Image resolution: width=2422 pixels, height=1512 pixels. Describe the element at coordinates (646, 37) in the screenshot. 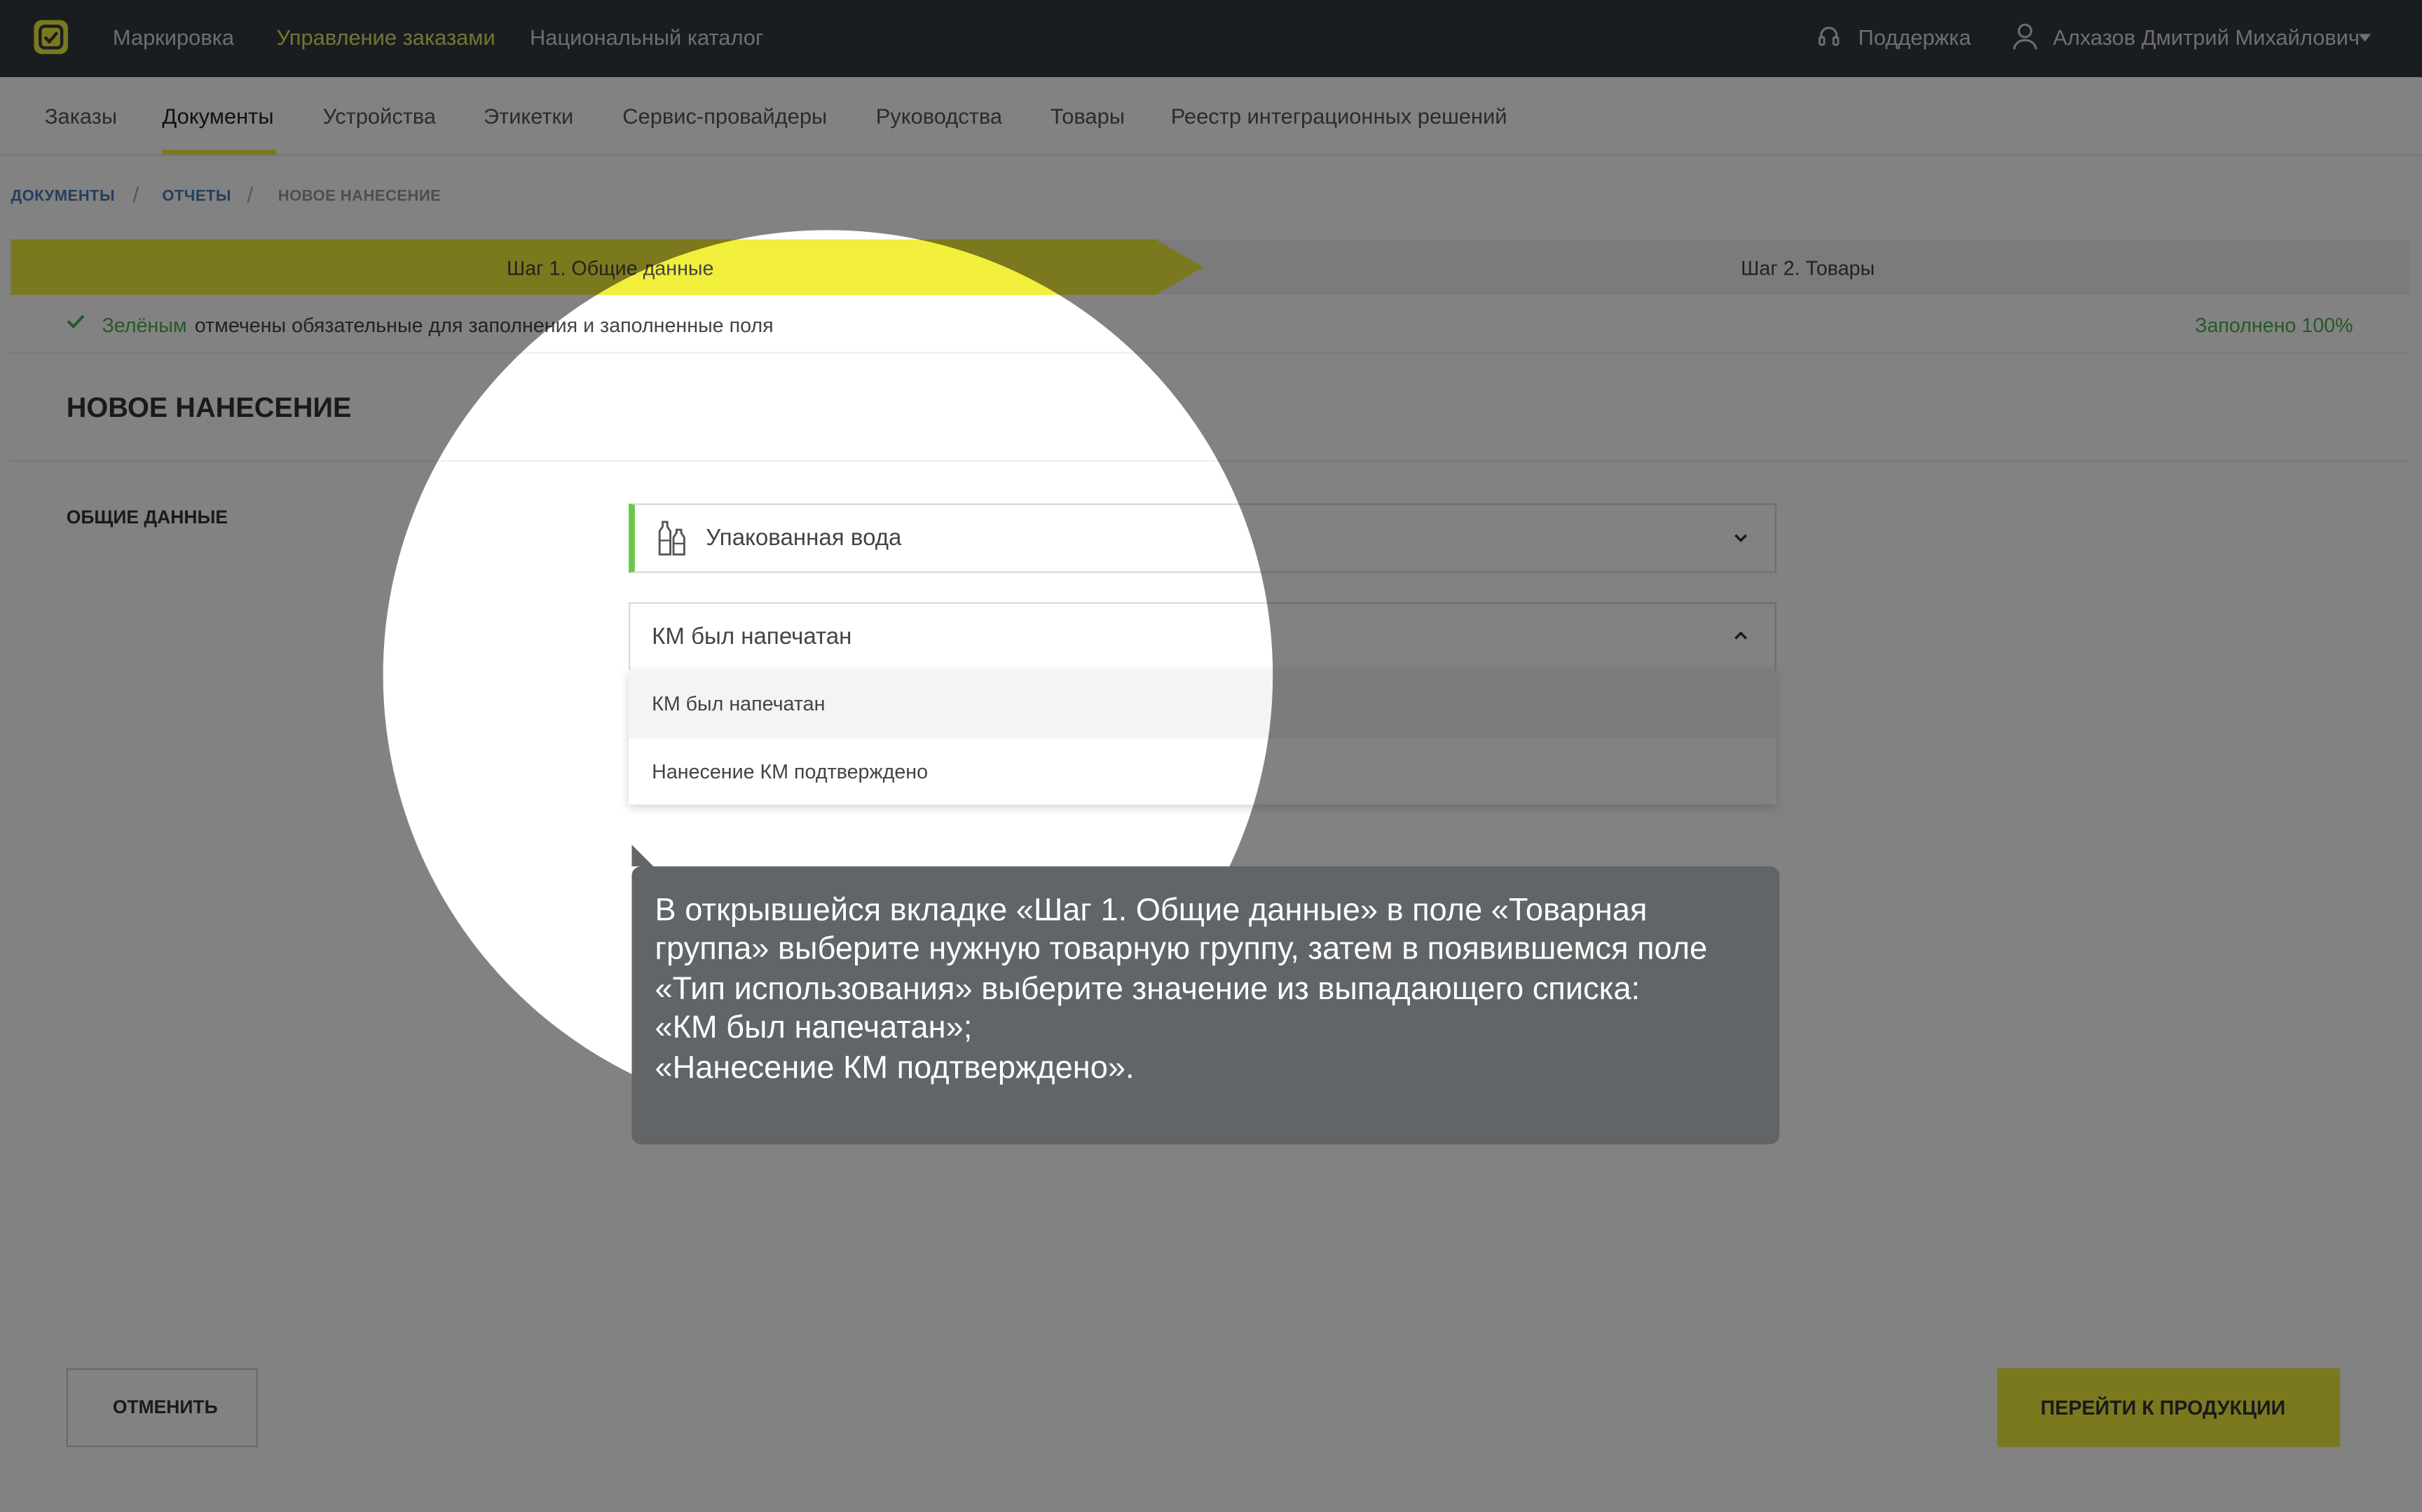

I see `topnav-item-national-catalog: Национальный каталог` at that location.